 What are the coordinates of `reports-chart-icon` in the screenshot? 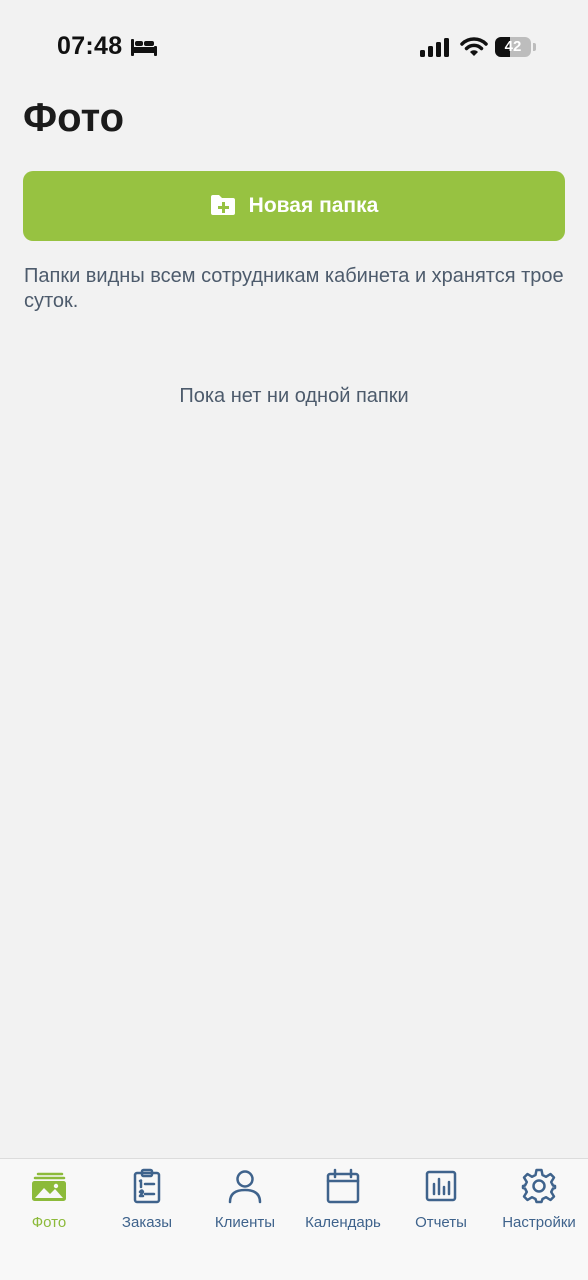 It's located at (441, 1188).